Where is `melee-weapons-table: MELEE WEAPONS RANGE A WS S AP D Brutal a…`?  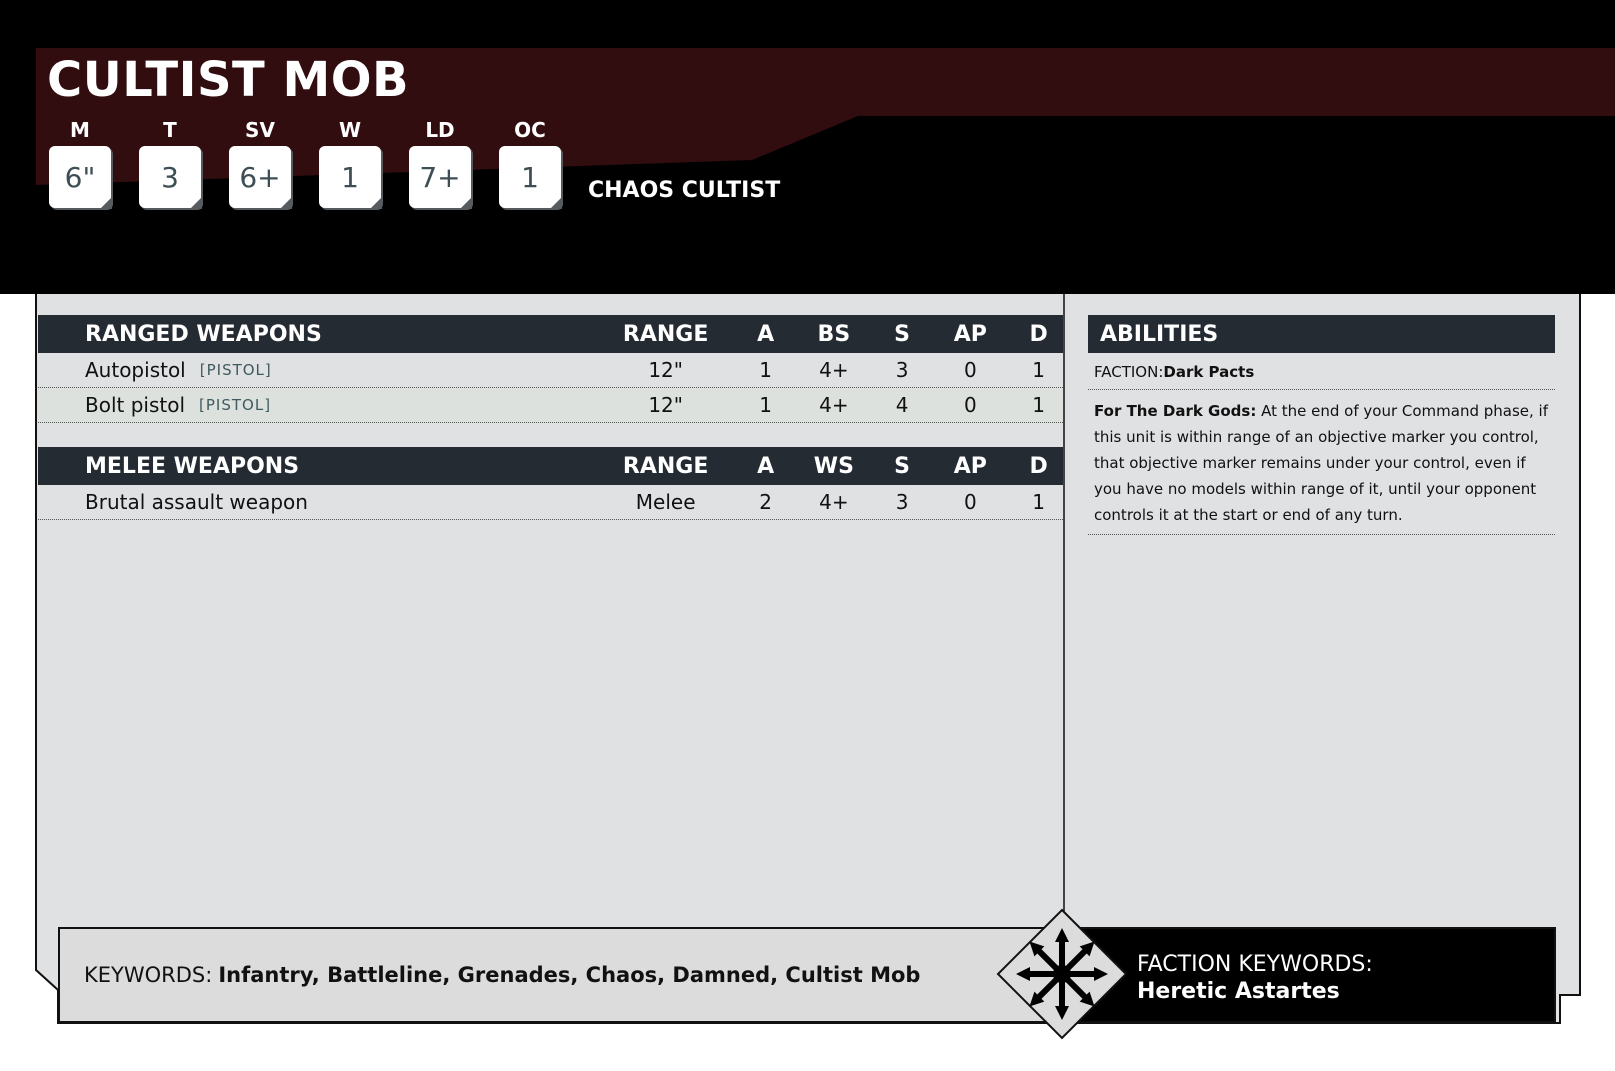
melee-weapons-table: MELEE WEAPONS RANGE A WS S AP D Brutal a… is located at coordinates (550, 483).